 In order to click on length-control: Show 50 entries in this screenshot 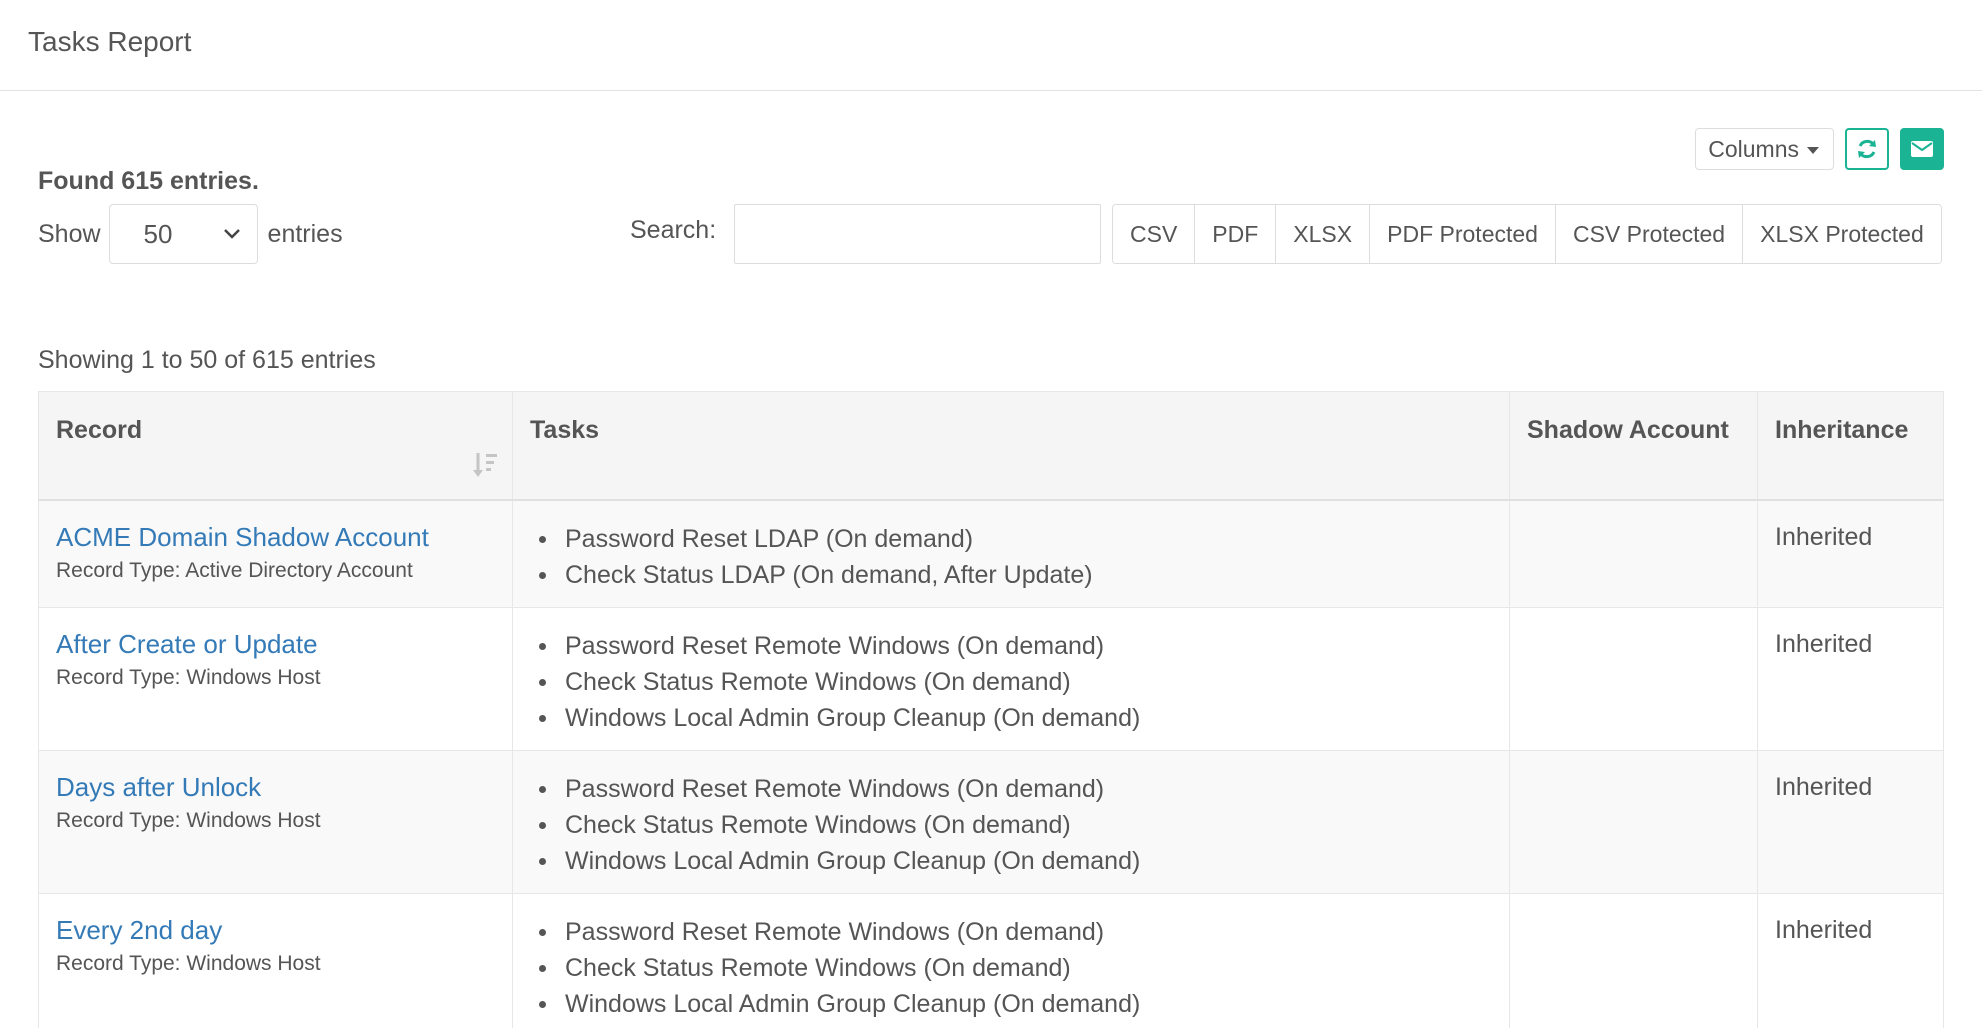, I will do `click(190, 234)`.